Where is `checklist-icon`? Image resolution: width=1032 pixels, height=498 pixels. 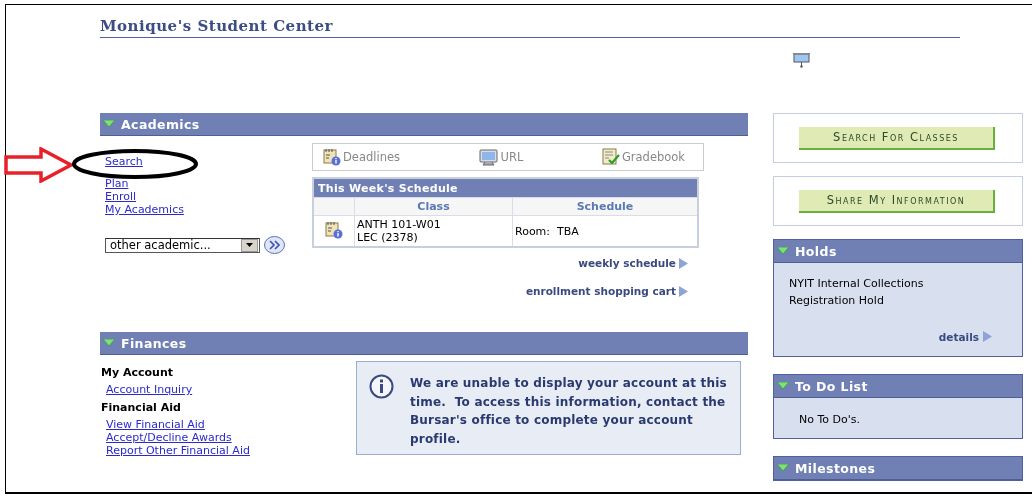 checklist-icon is located at coordinates (610, 157).